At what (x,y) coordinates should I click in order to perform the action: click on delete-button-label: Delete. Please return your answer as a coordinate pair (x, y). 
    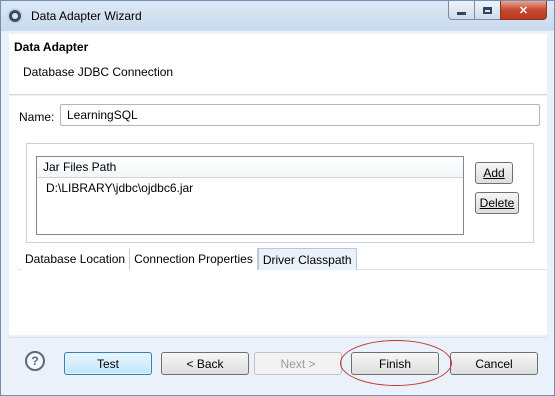
    Looking at the image, I should click on (497, 203).